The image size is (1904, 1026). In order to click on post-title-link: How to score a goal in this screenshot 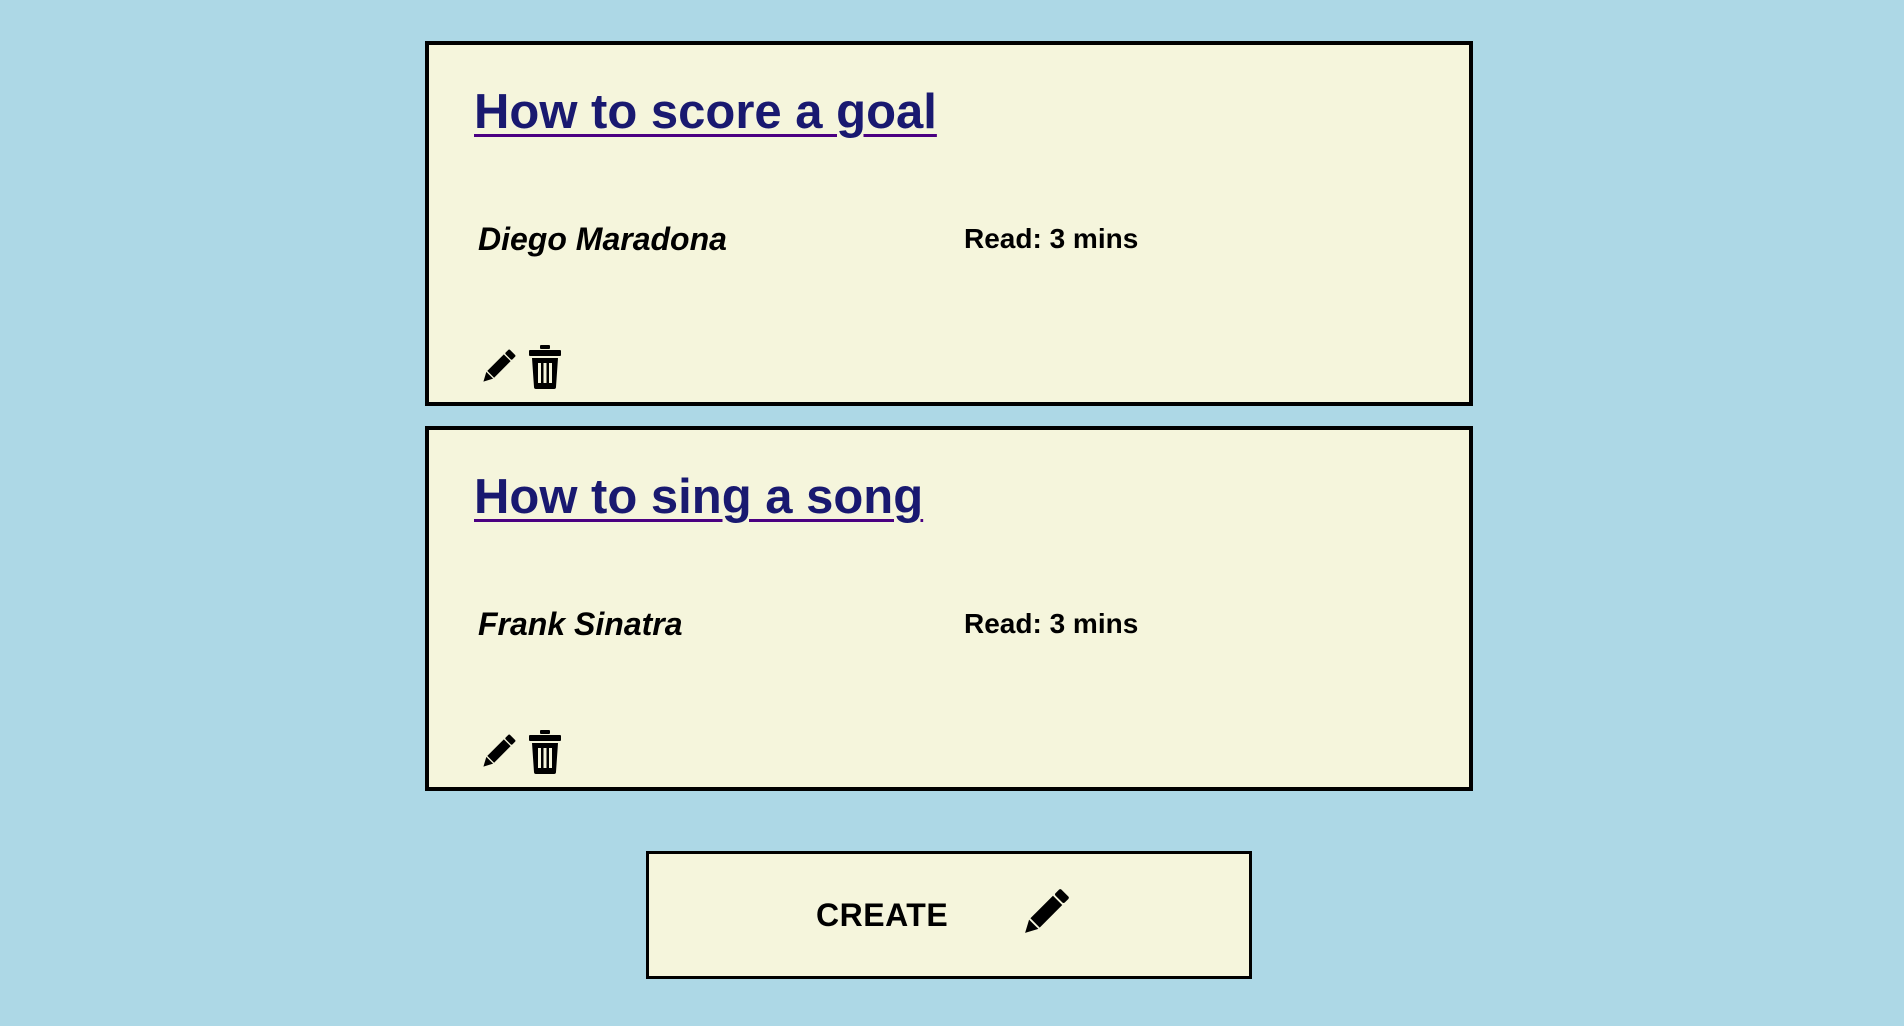, I will do `click(705, 112)`.